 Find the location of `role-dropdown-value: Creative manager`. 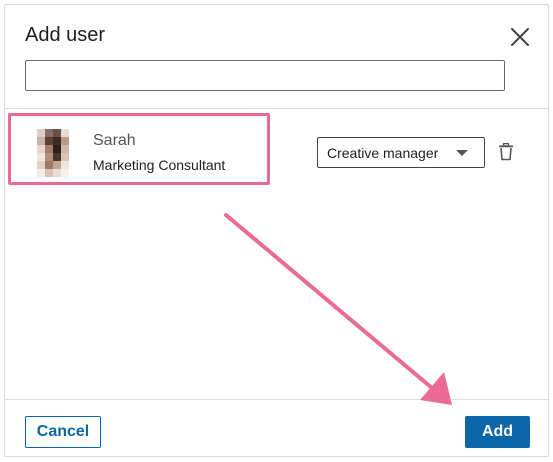

role-dropdown-value: Creative manager is located at coordinates (383, 153).